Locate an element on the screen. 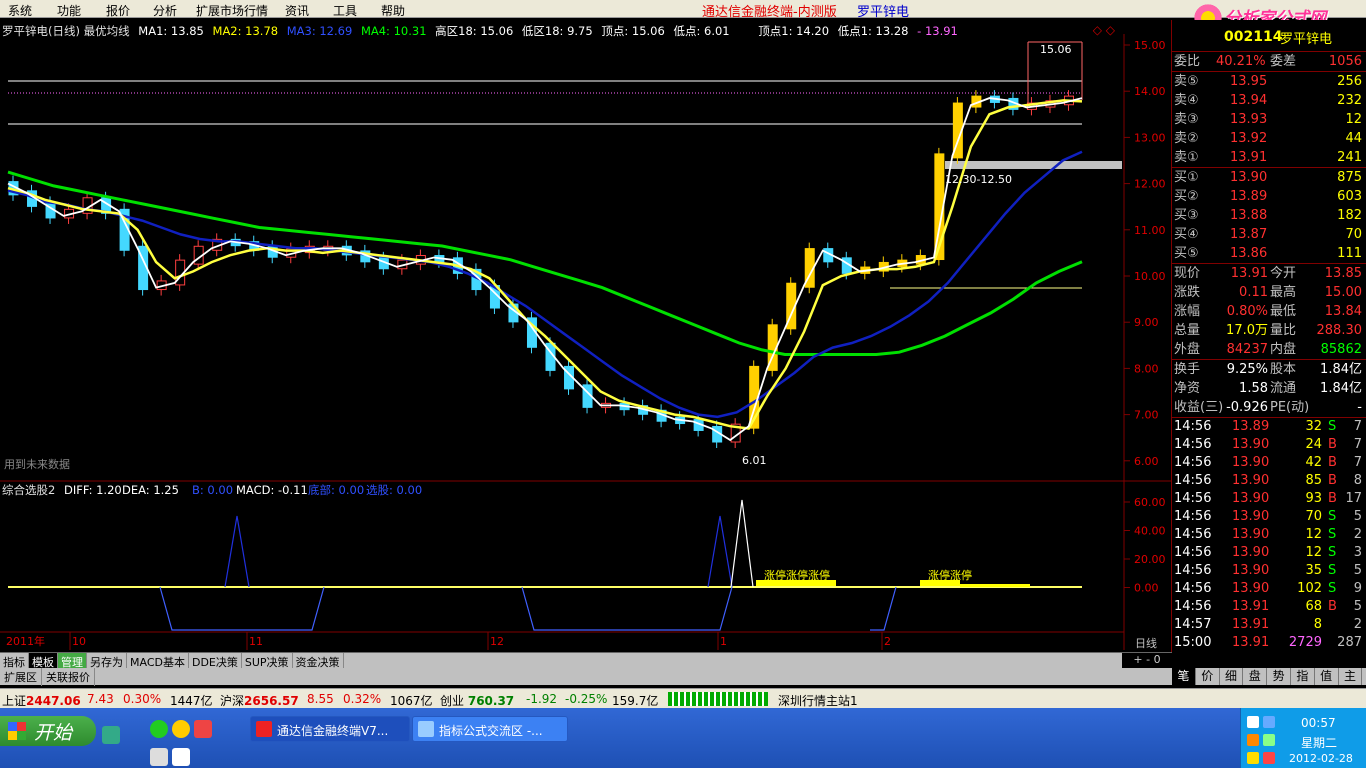  add-icon is located at coordinates (181, 729).